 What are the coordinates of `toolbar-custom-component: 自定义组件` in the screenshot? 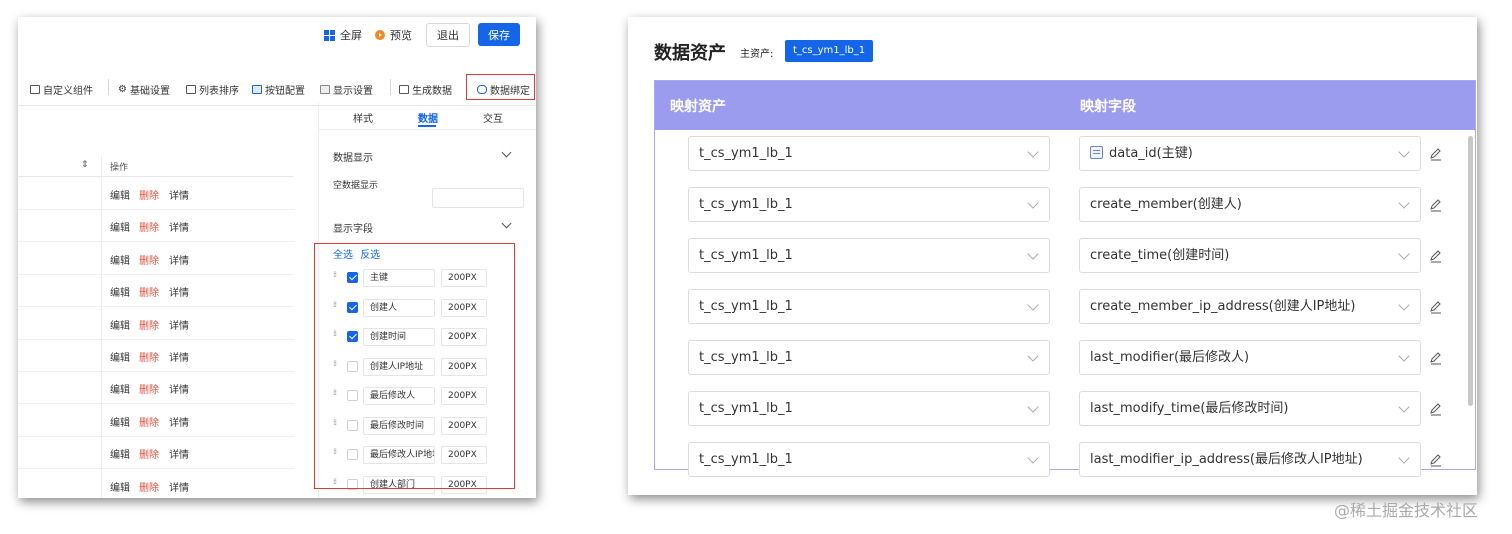 It's located at (61, 89).